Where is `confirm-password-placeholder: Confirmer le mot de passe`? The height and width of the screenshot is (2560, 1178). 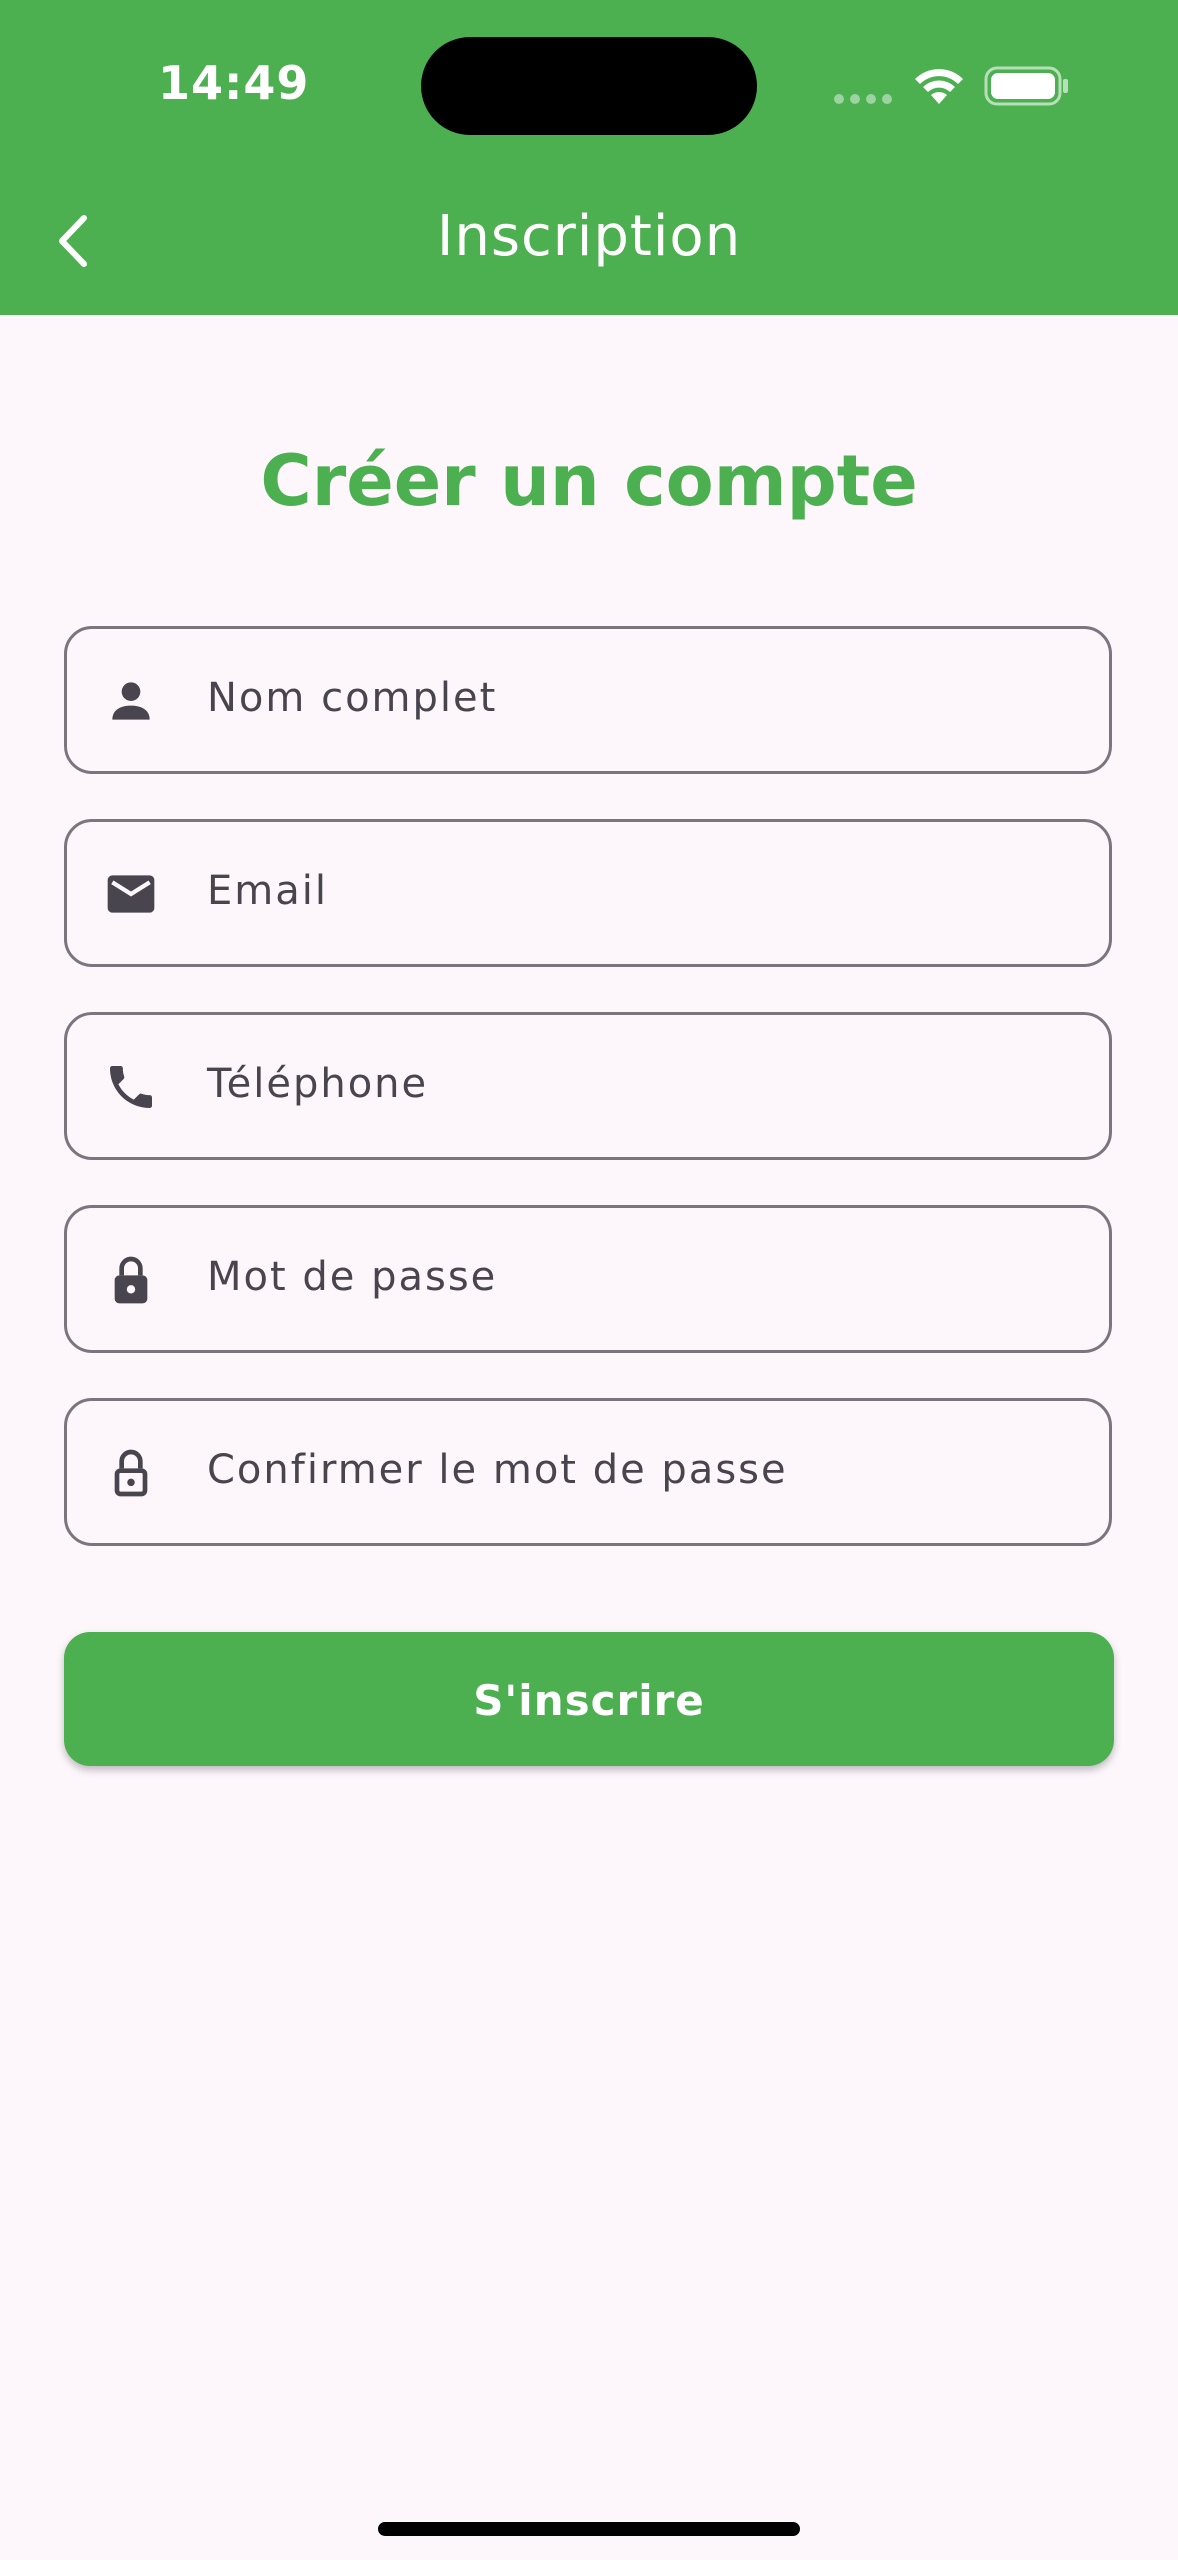 confirm-password-placeholder: Confirmer le mot de passe is located at coordinates (497, 1470).